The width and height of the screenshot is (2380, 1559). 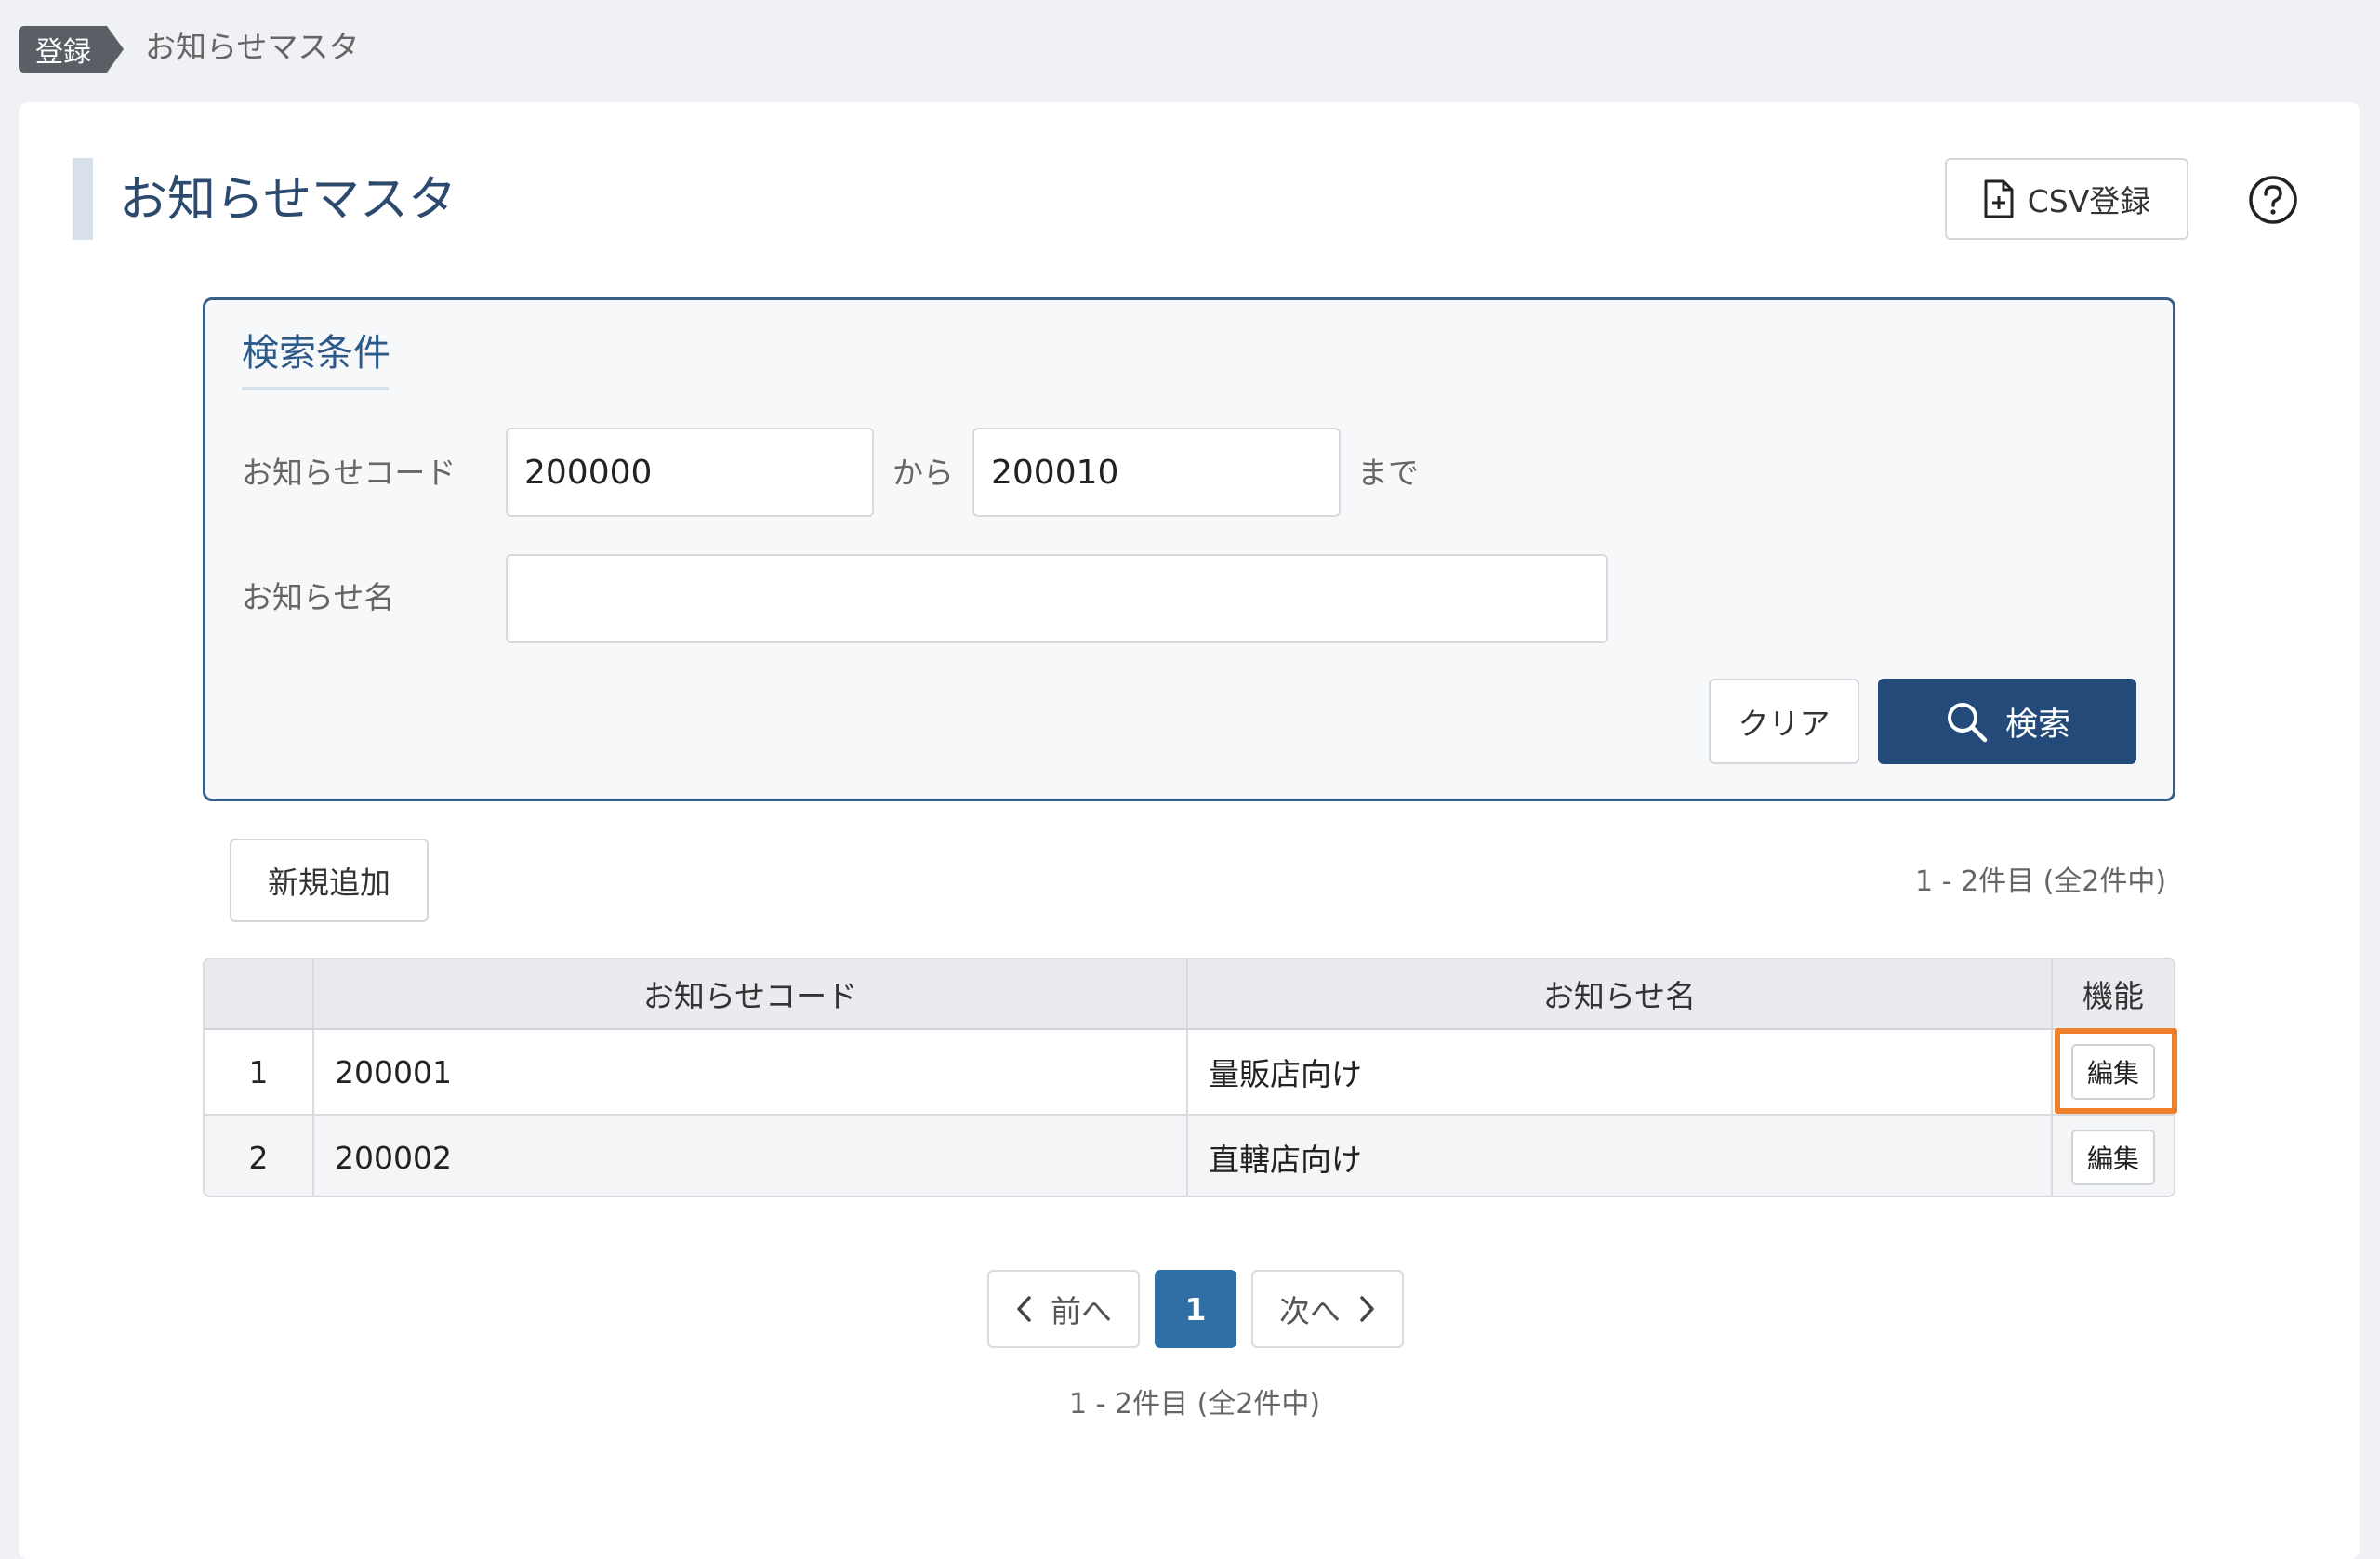 I want to click on title-accent-bar, so click(x=83, y=199).